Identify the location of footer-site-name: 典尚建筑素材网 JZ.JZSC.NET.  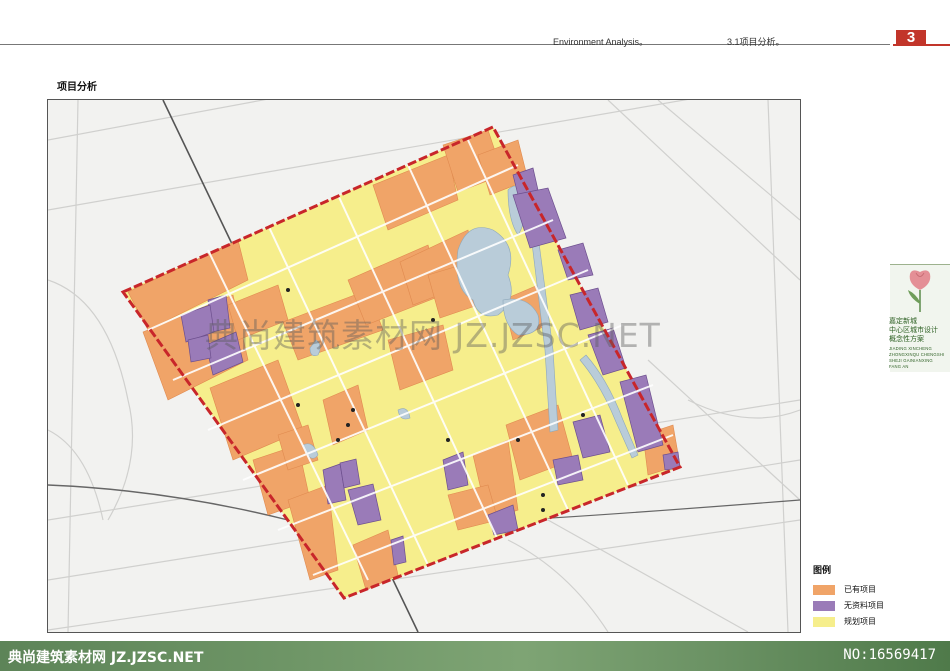
(106, 658).